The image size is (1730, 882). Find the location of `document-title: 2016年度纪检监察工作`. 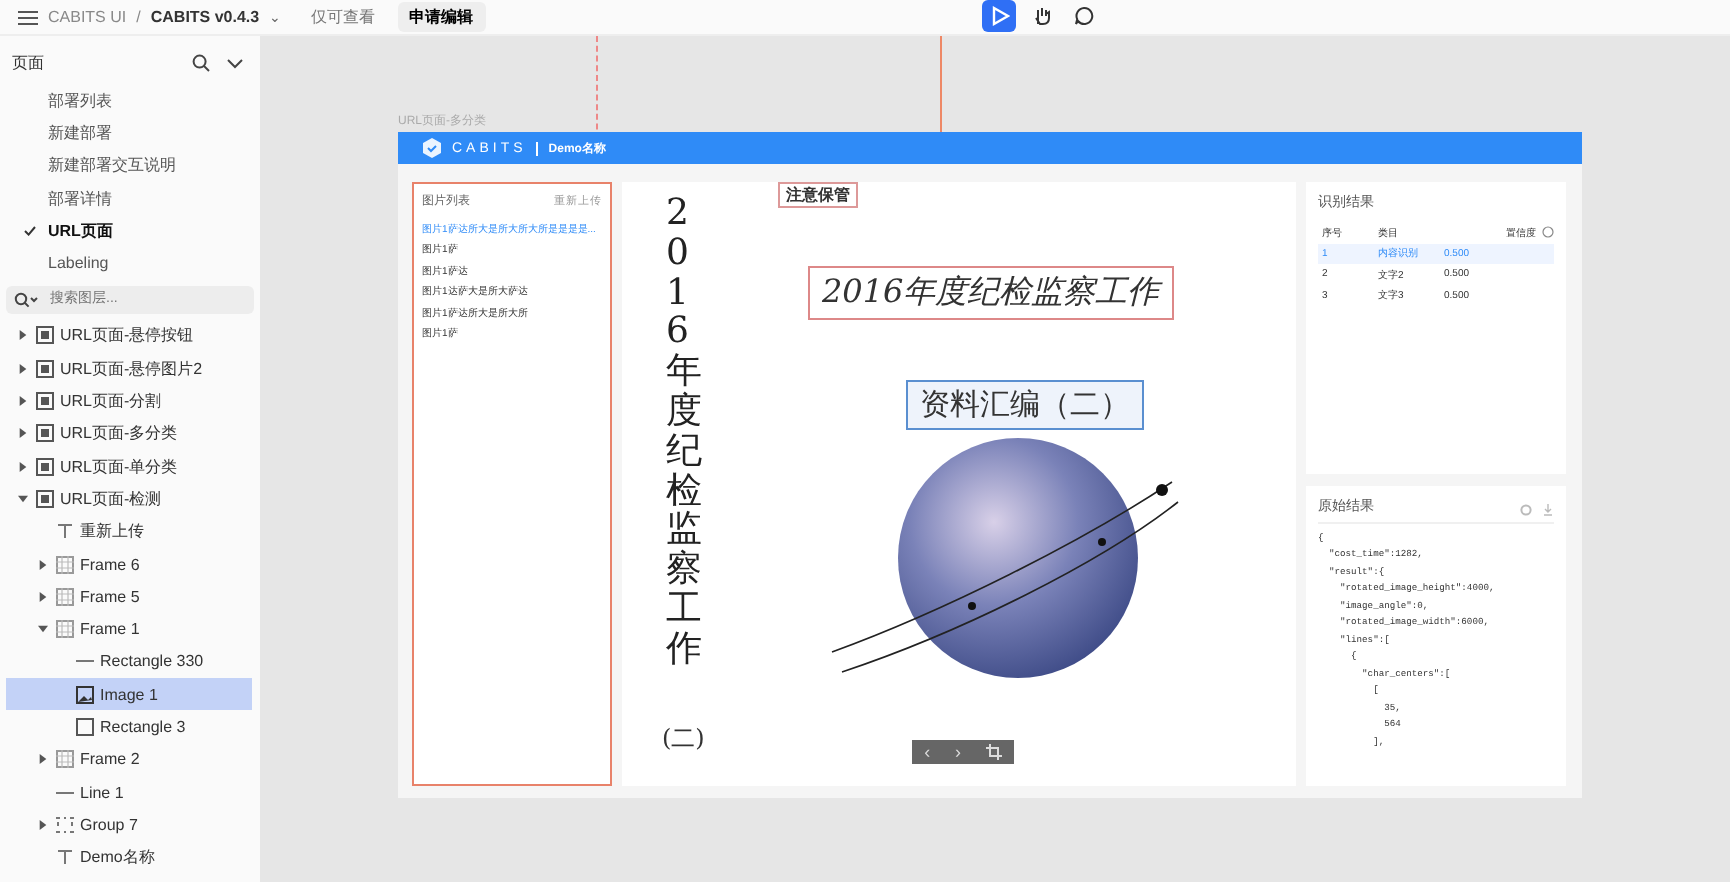

document-title: 2016年度纪检监察工作 is located at coordinates (991, 293).